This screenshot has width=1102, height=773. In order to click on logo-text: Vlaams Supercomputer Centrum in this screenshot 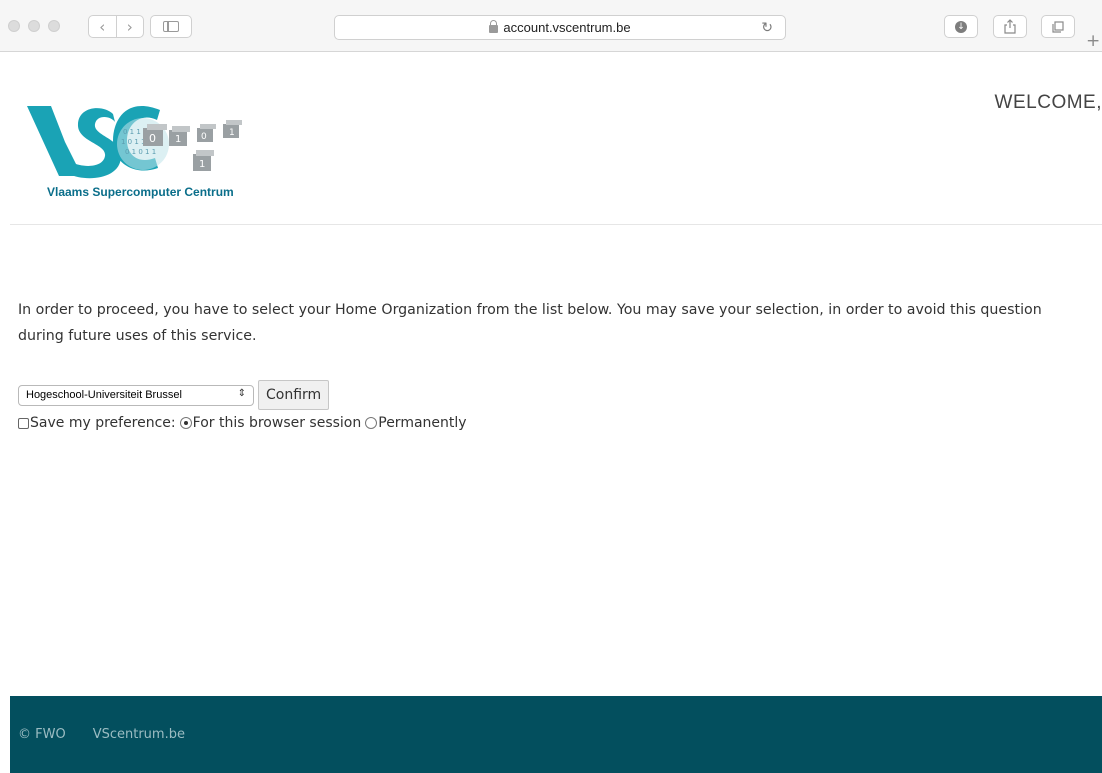, I will do `click(140, 192)`.